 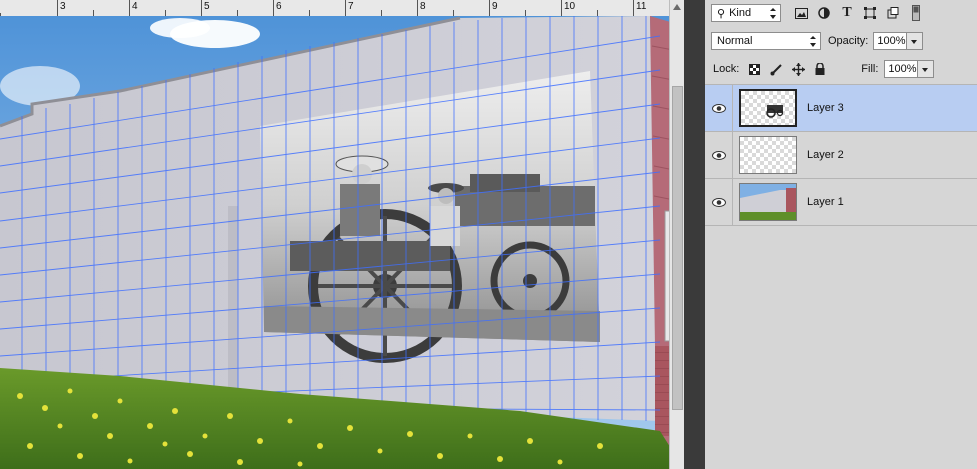 I want to click on layer-2-thumbnail, so click(x=768, y=155).